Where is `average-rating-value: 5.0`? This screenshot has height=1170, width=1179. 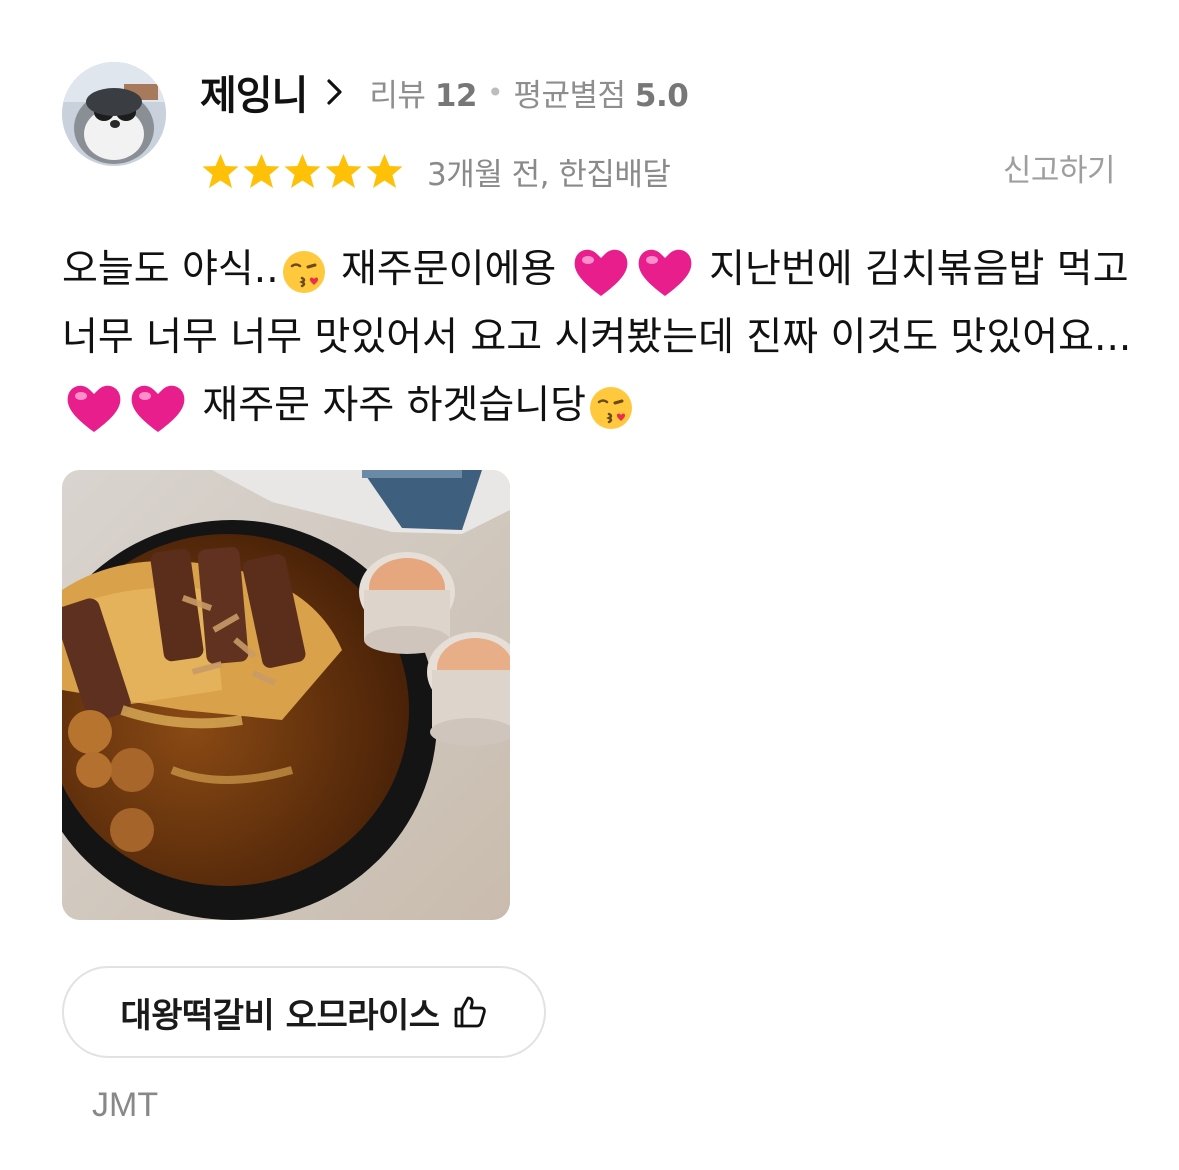
average-rating-value: 5.0 is located at coordinates (661, 95).